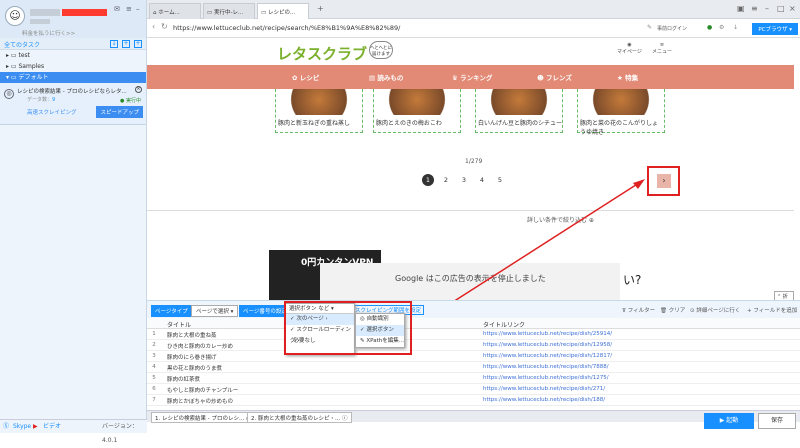 The image size is (800, 448). What do you see at coordinates (45, 12) in the screenshot?
I see `username-blurred` at bounding box center [45, 12].